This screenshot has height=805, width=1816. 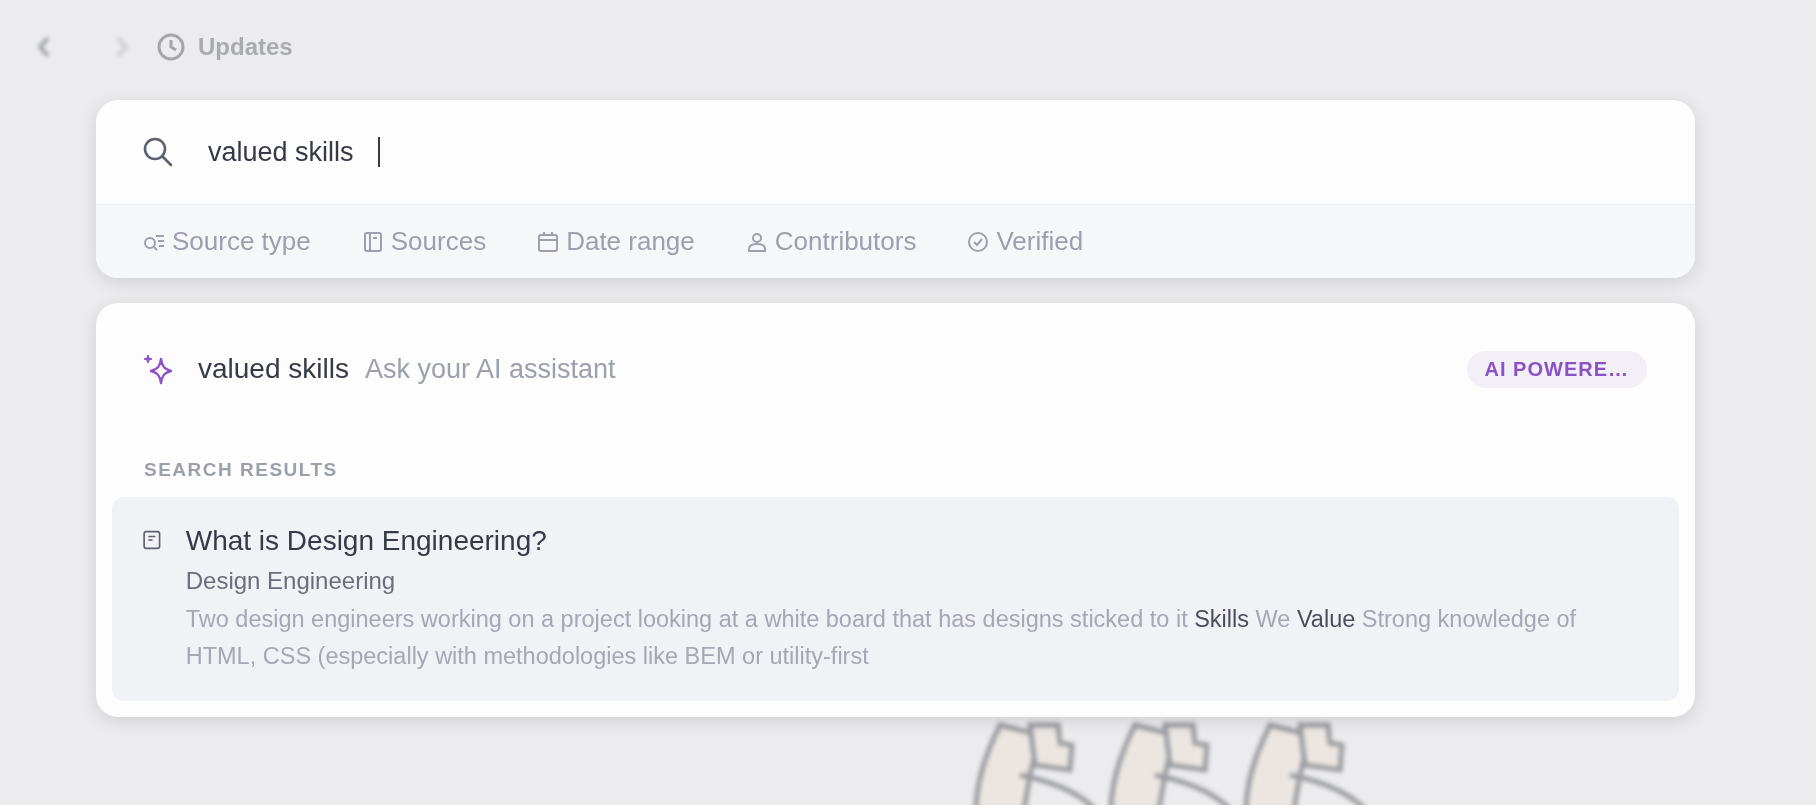 I want to click on result-title: What is Design Engineering?, so click(x=366, y=541).